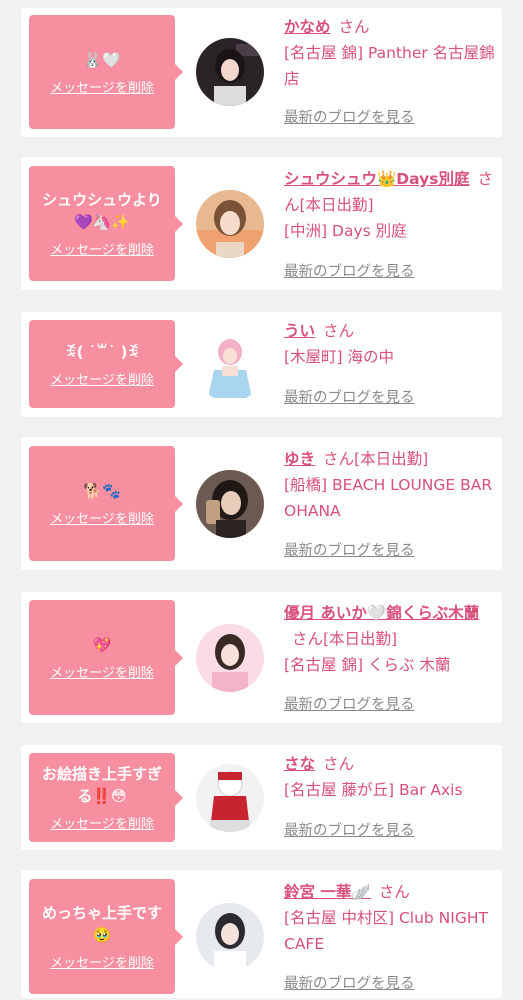  I want to click on message-text: ꉂ( ˙꒳​˙ )ꉂ, so click(102, 351).